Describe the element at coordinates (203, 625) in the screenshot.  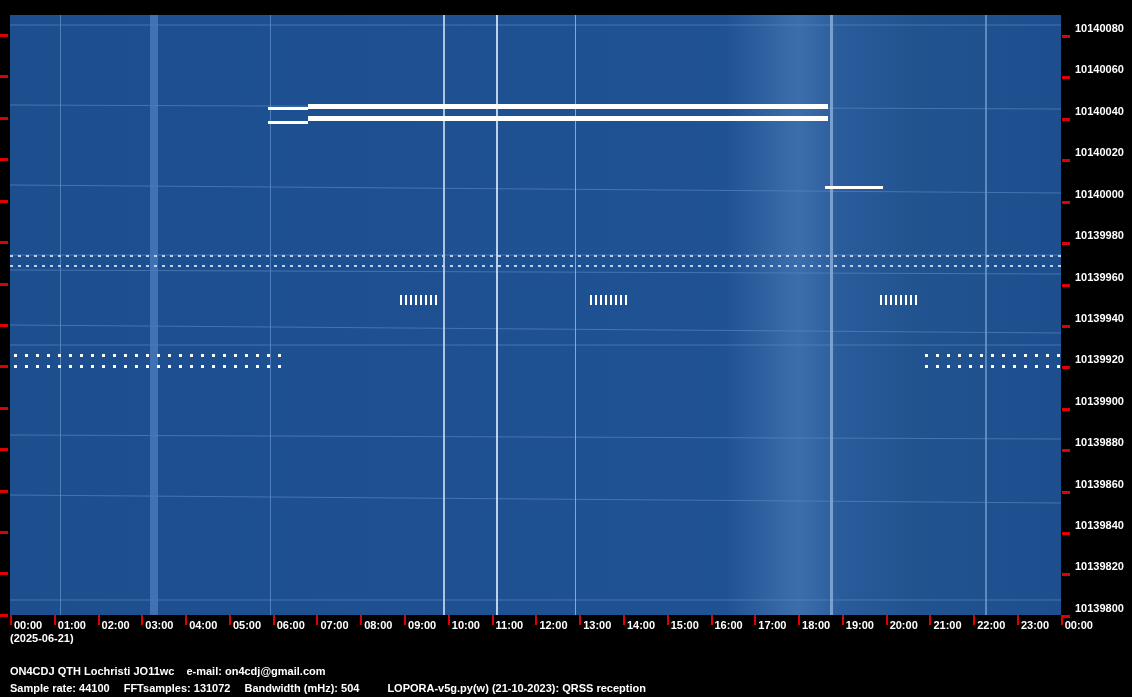
I see `time-label: 04:00` at that location.